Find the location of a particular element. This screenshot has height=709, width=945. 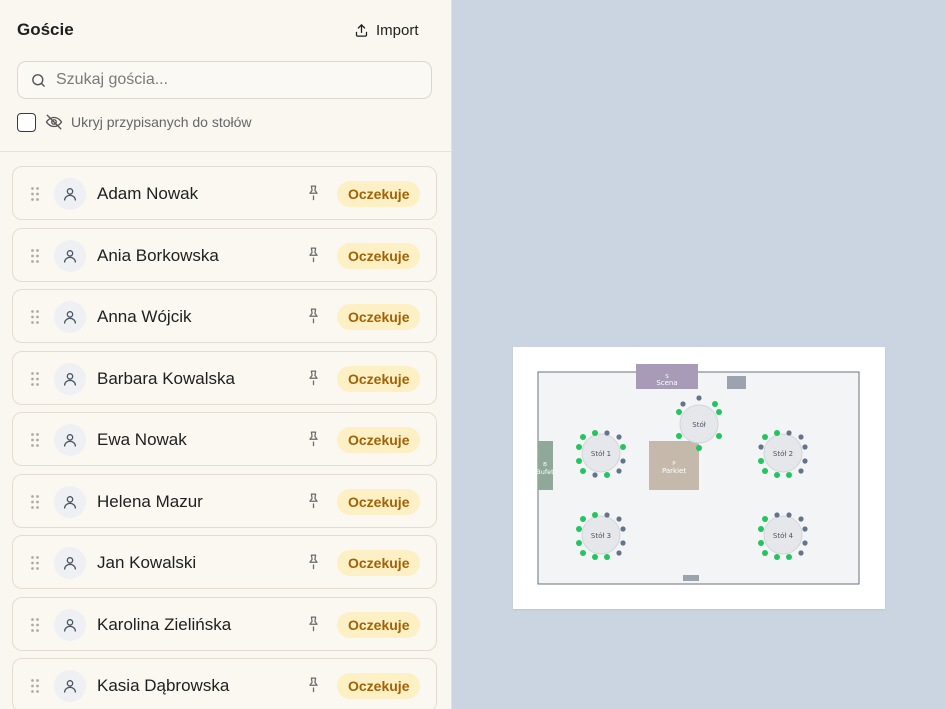

guest-card: Ania Borkowska Oczekuje is located at coordinates (224, 254).